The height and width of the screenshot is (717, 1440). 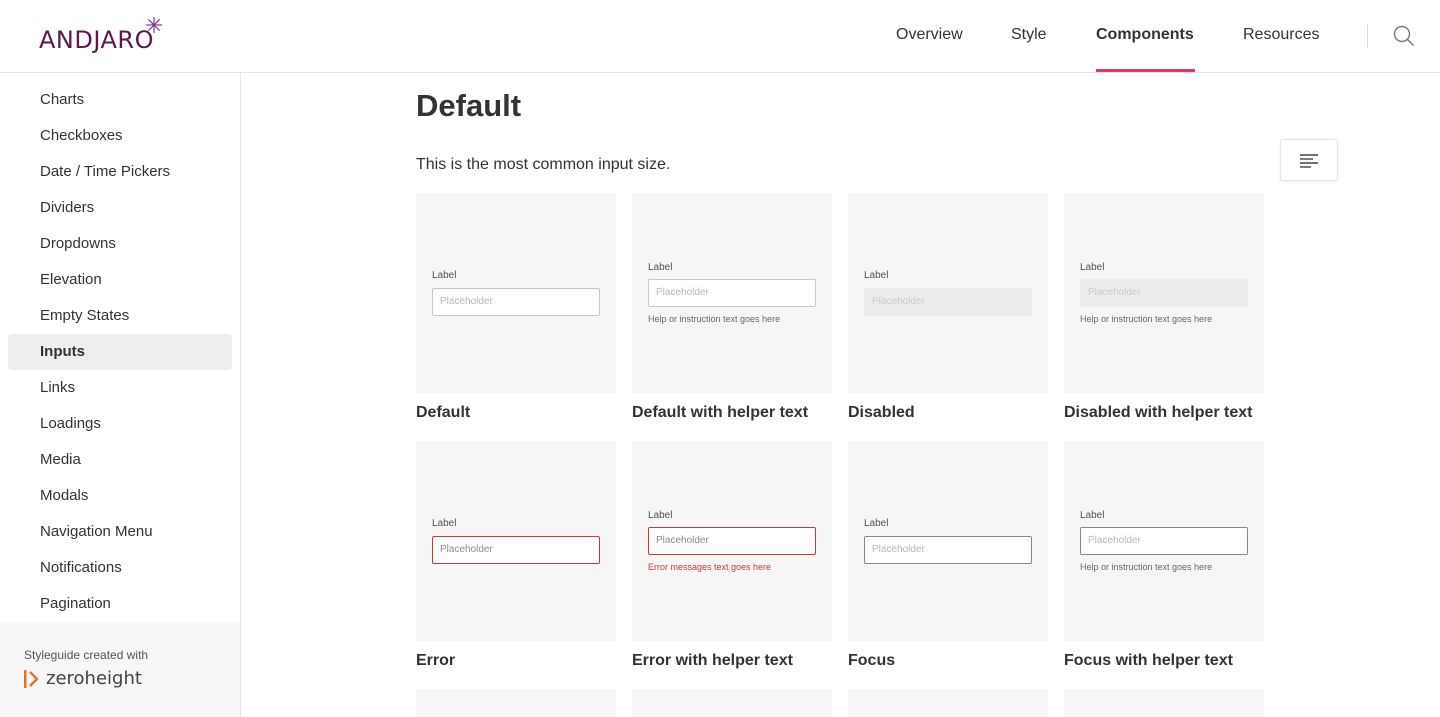 What do you see at coordinates (1029, 35) in the screenshot?
I see `nav-style: Style` at bounding box center [1029, 35].